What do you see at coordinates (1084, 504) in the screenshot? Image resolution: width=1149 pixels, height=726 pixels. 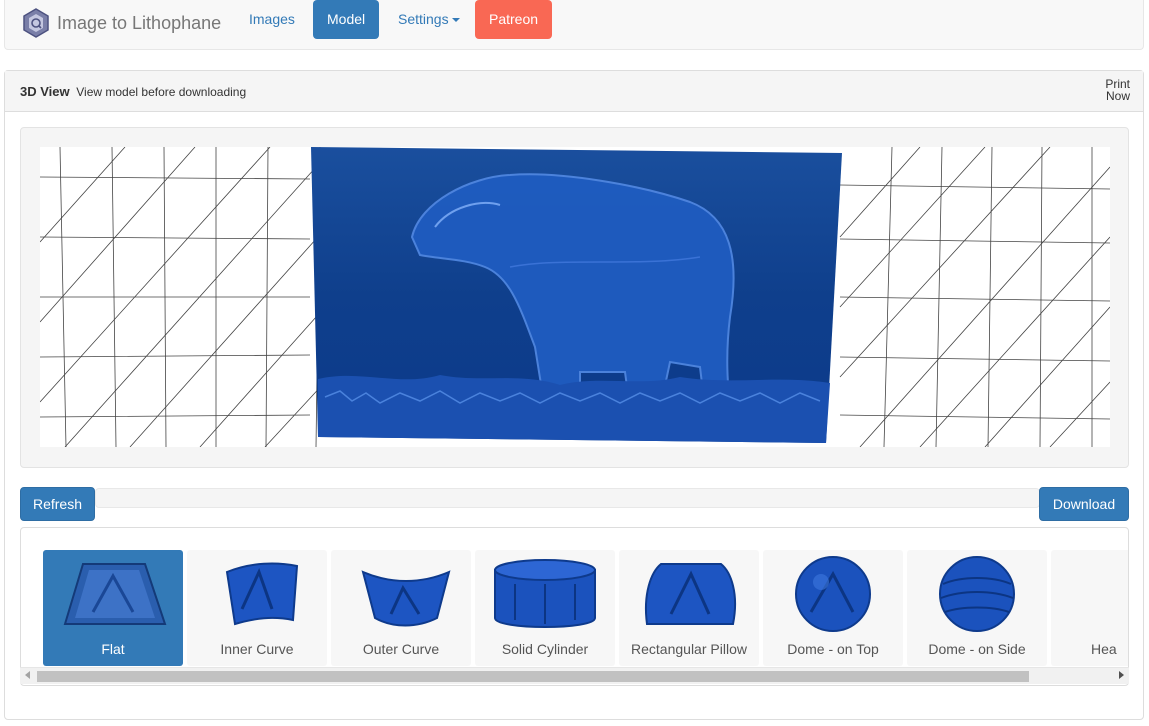 I see `download-button: Download` at bounding box center [1084, 504].